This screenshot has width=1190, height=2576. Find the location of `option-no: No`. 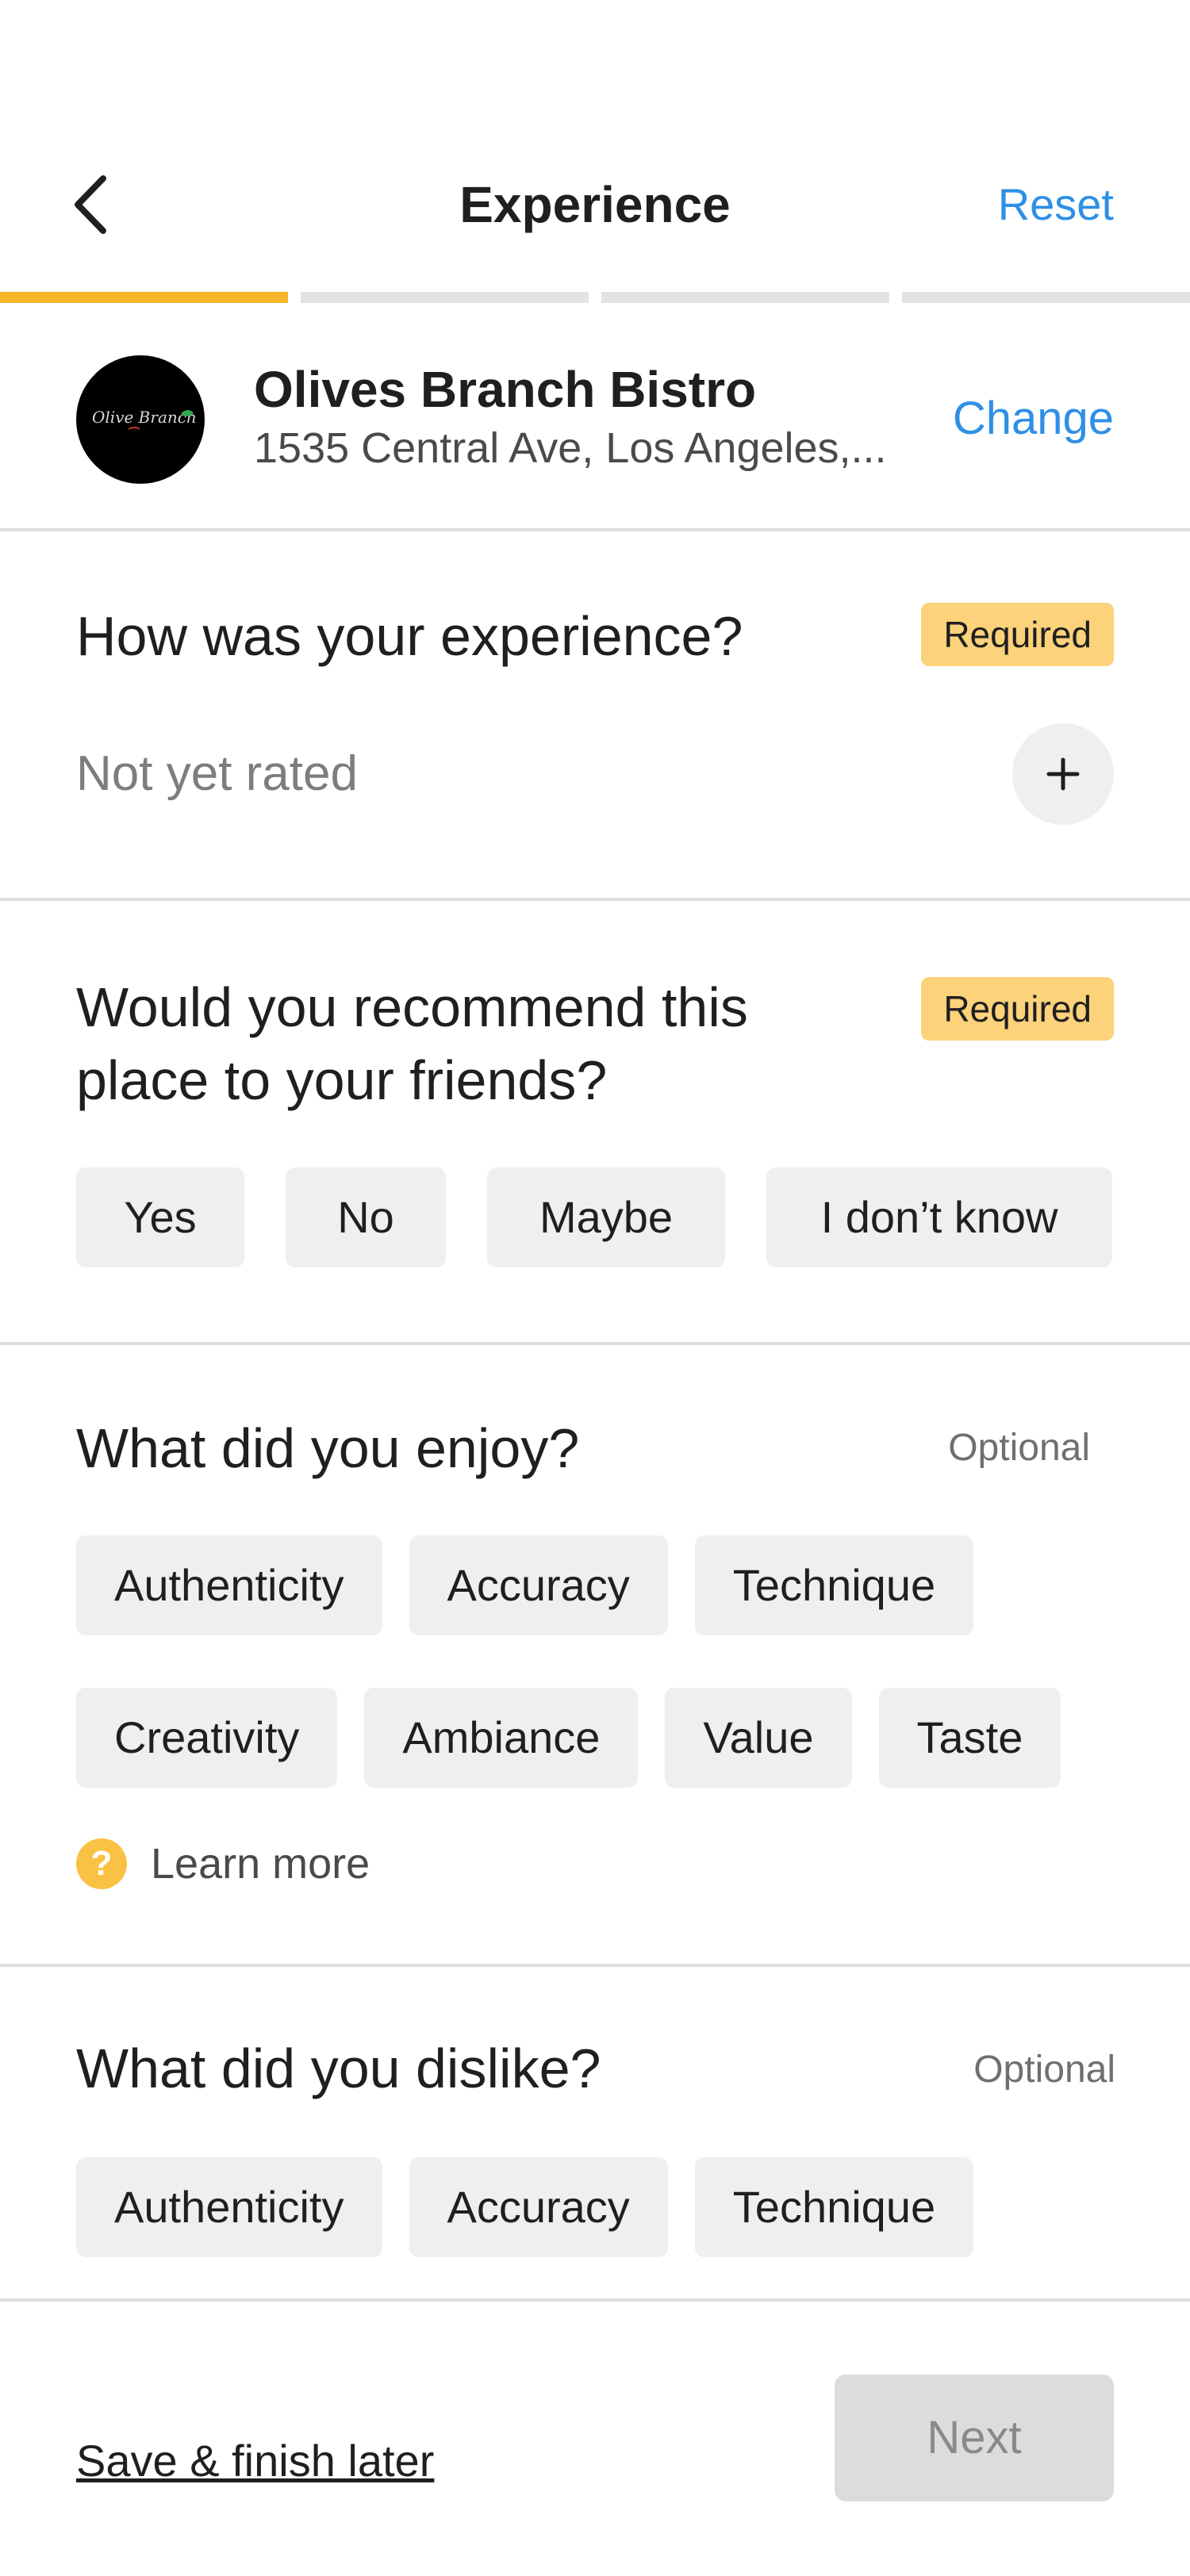

option-no: No is located at coordinates (366, 1217).